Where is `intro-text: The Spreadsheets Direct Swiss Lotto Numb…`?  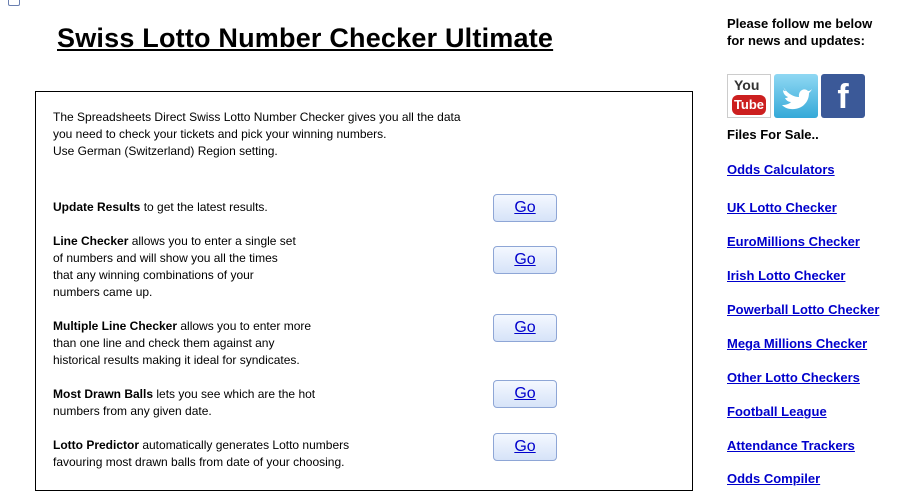
intro-text: The Spreadsheets Direct Swiss Lotto Numb… is located at coordinates (257, 134).